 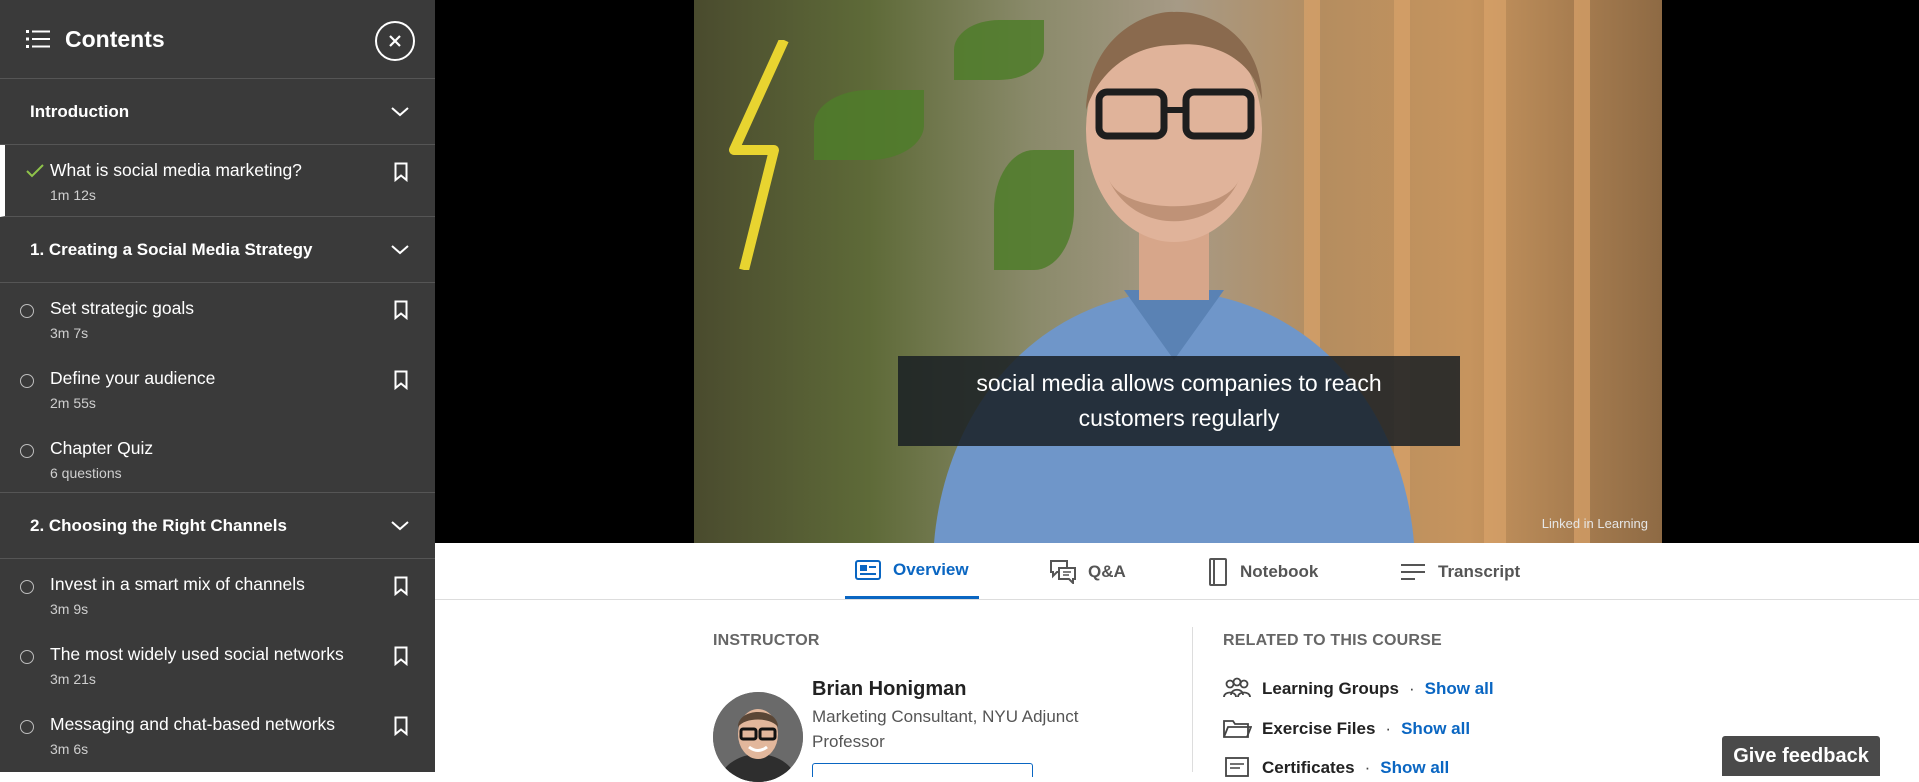 I want to click on instructor-name: Brian Honigman, so click(x=889, y=689).